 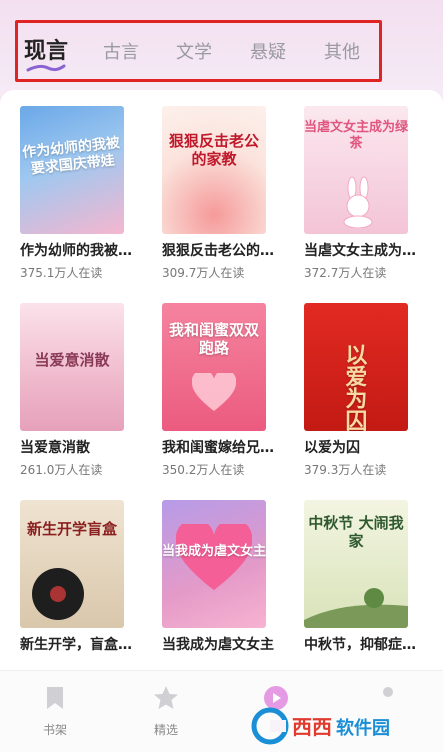 I want to click on svg-text: 西西, so click(x=312, y=727).